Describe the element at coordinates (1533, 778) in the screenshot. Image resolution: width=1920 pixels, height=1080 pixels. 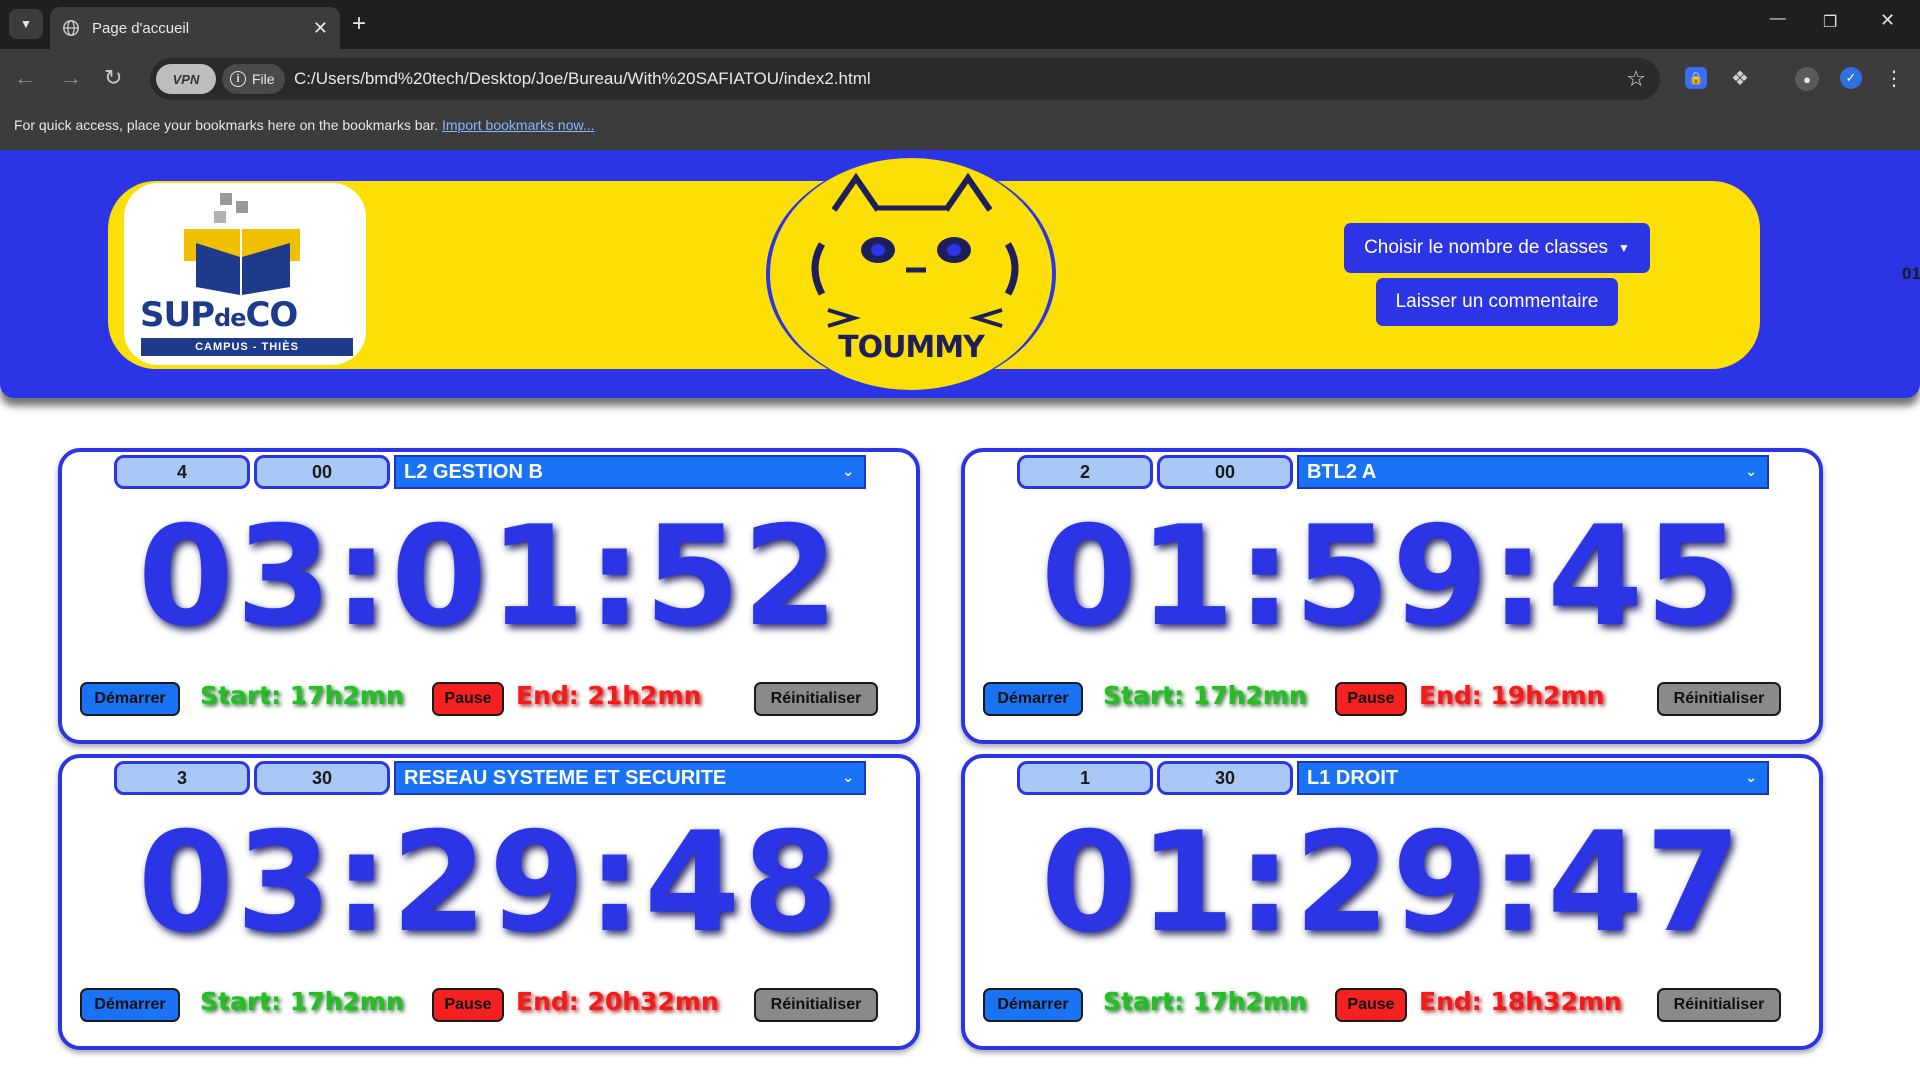
I see `class-select: L1 DROIT ⌄` at that location.